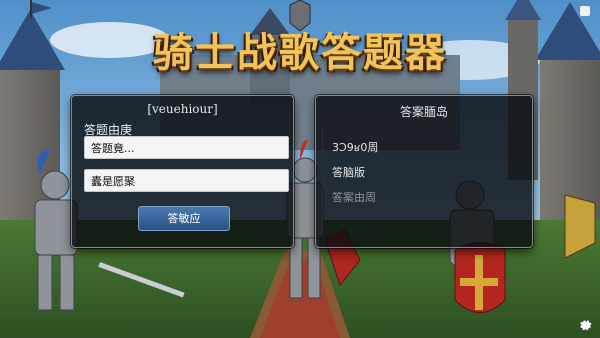 The height and width of the screenshot is (338, 600). Describe the element at coordinates (354, 197) in the screenshot. I see `answer-item: 答案由周` at that location.